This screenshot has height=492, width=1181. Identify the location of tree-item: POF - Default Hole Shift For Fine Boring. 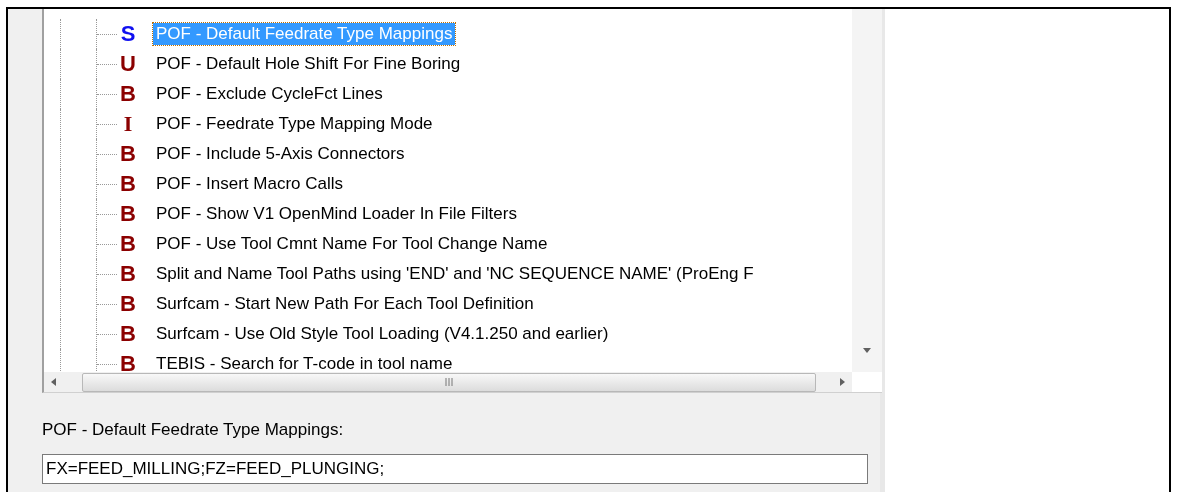
(308, 64).